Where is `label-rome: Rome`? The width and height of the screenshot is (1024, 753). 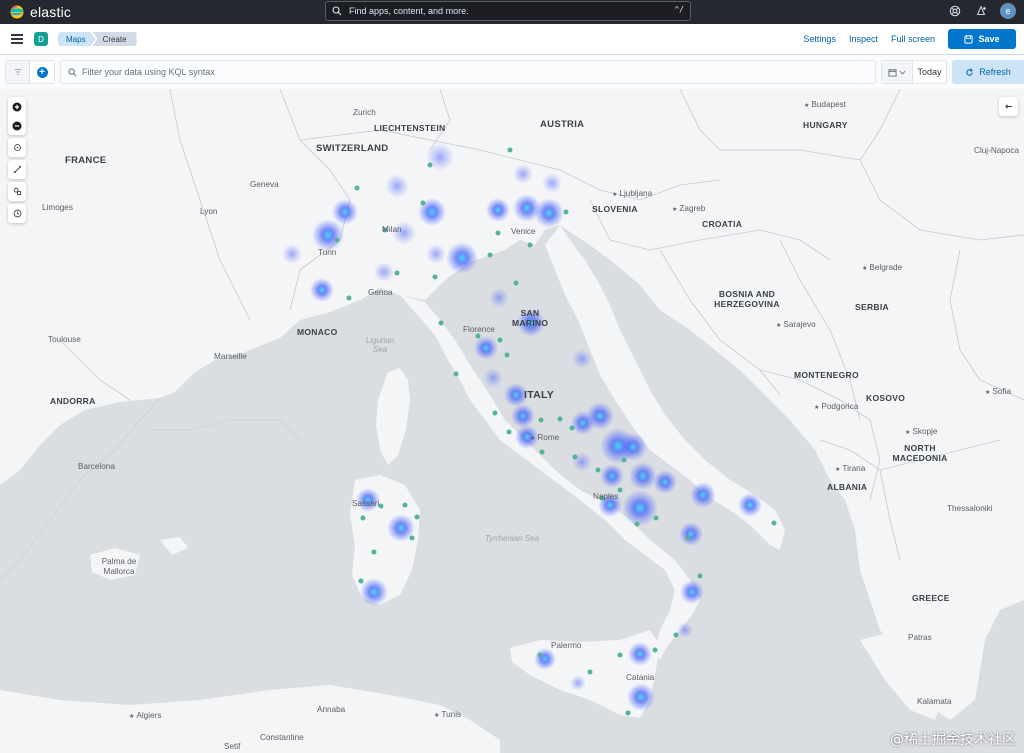
label-rome: Rome is located at coordinates (544, 437).